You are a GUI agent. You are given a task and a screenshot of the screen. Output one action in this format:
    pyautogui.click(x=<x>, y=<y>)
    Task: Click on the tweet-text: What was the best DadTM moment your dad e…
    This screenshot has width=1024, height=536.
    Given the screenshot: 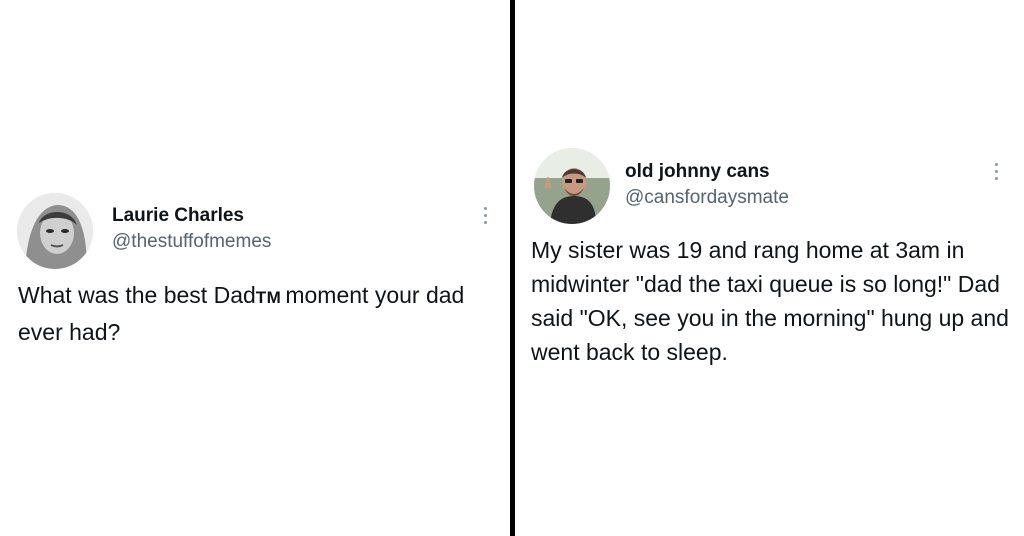 What is the action you would take?
    pyautogui.click(x=257, y=313)
    